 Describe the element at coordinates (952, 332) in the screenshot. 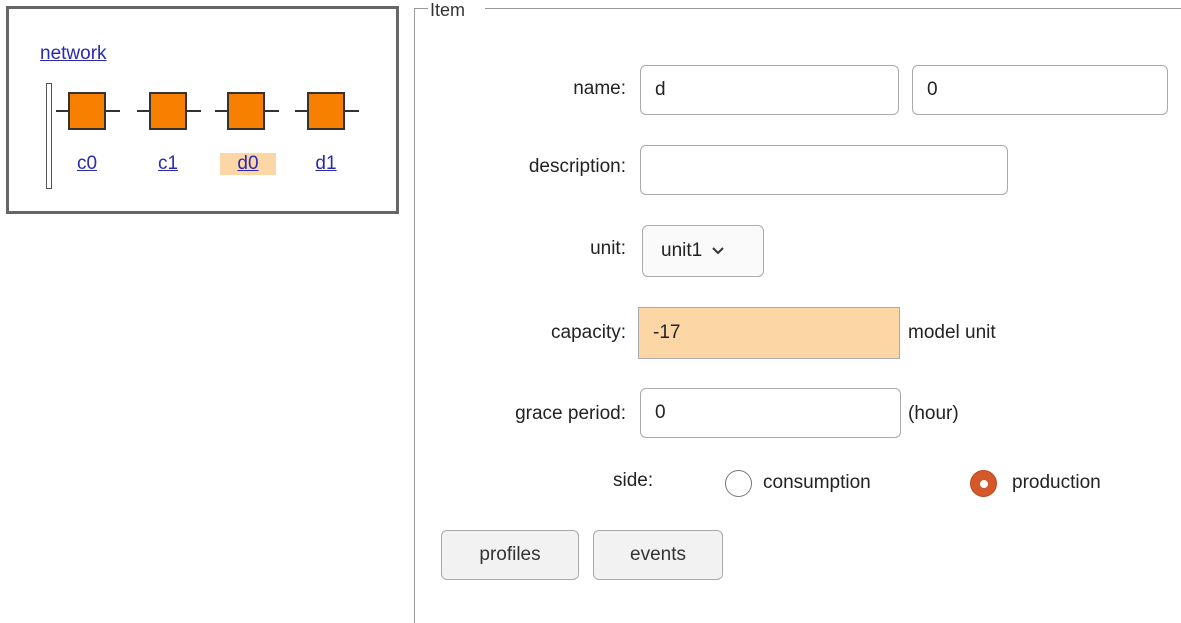

I see `capacity-unit: model unit` at that location.